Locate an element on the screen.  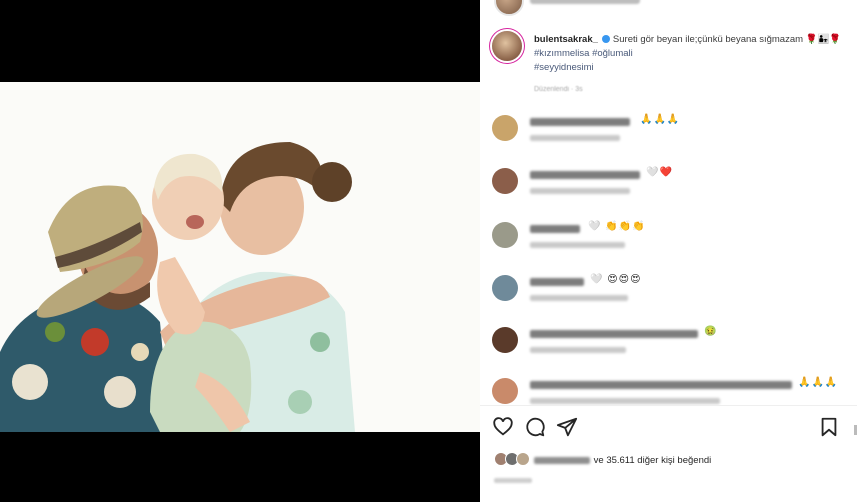
comment-button is located at coordinates (535, 427).